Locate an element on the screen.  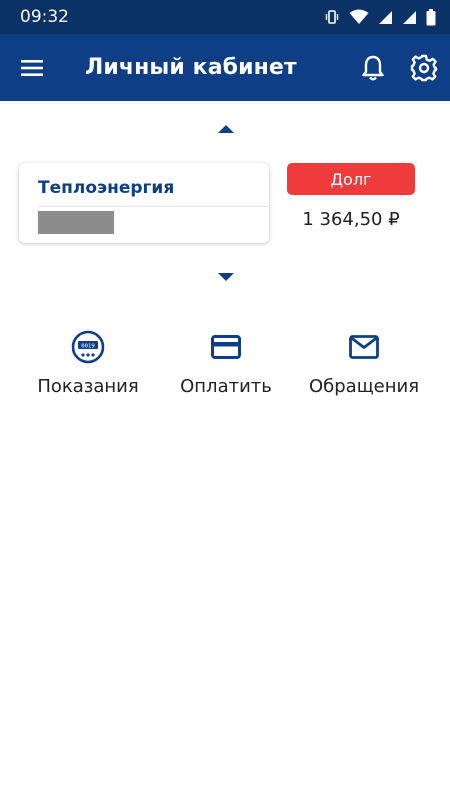
debt-badge: Долг is located at coordinates (351, 179).